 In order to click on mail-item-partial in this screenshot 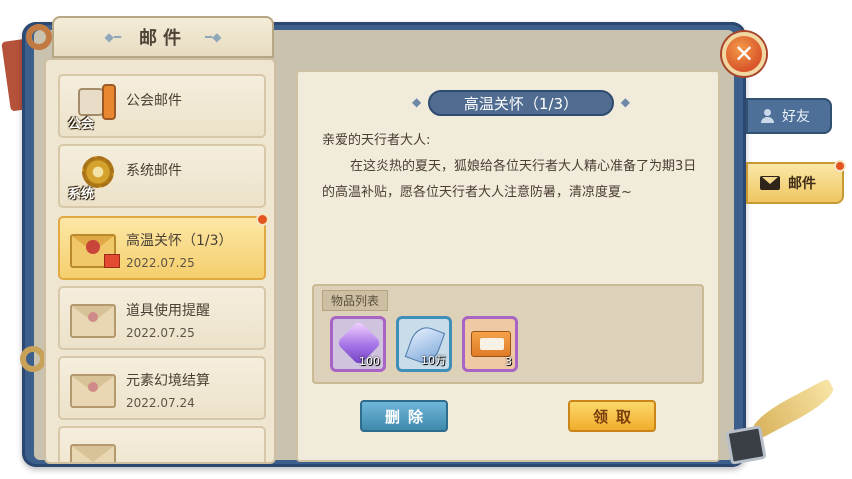, I will do `click(162, 444)`.